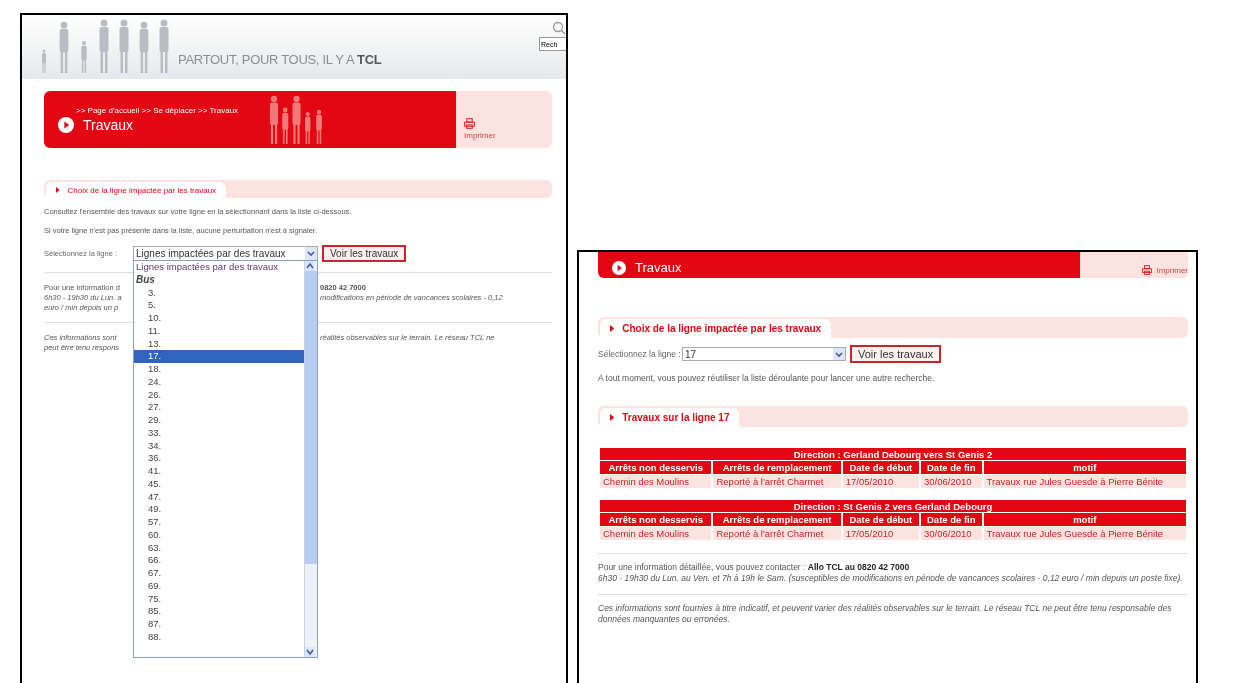  I want to click on dropdown-option: 60., so click(219, 535).